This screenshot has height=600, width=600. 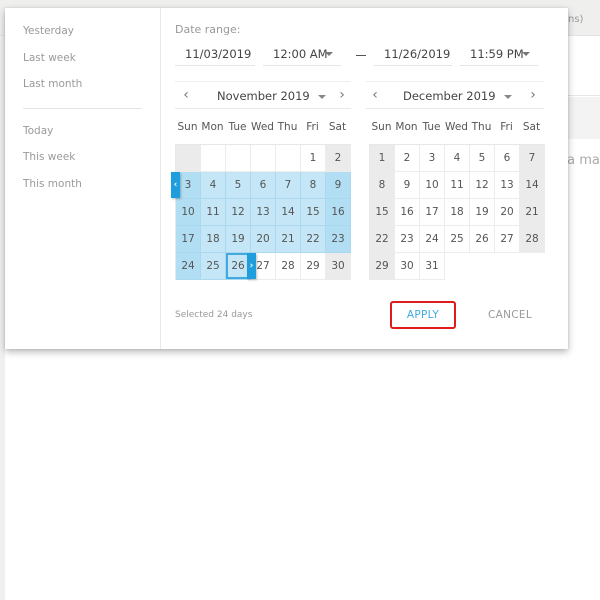 I want to click on day-cell: 26, so click(x=482, y=239).